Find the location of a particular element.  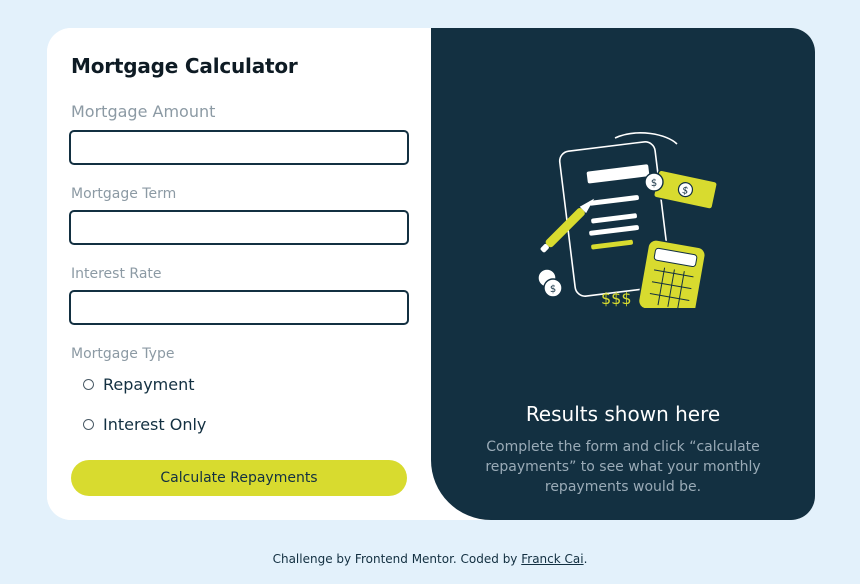

mortgage-amount-label: Mortgage Amount is located at coordinates (143, 111).